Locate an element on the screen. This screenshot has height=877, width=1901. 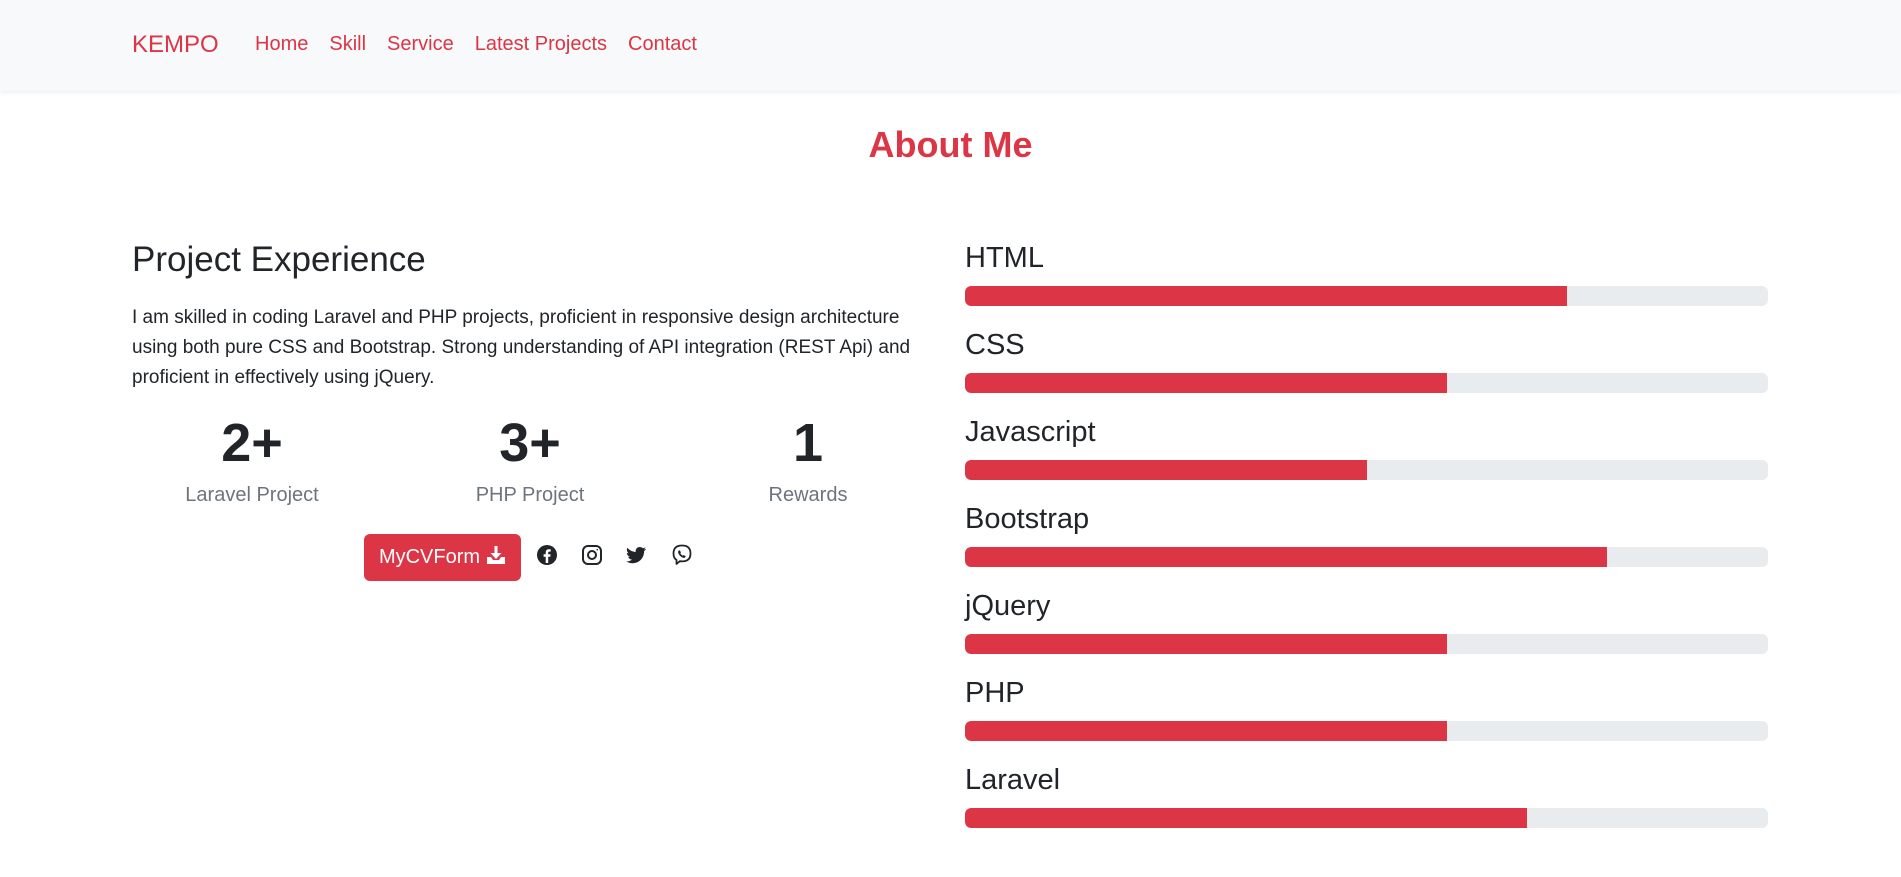
cv-button-label: MyCVForm is located at coordinates (429, 557).